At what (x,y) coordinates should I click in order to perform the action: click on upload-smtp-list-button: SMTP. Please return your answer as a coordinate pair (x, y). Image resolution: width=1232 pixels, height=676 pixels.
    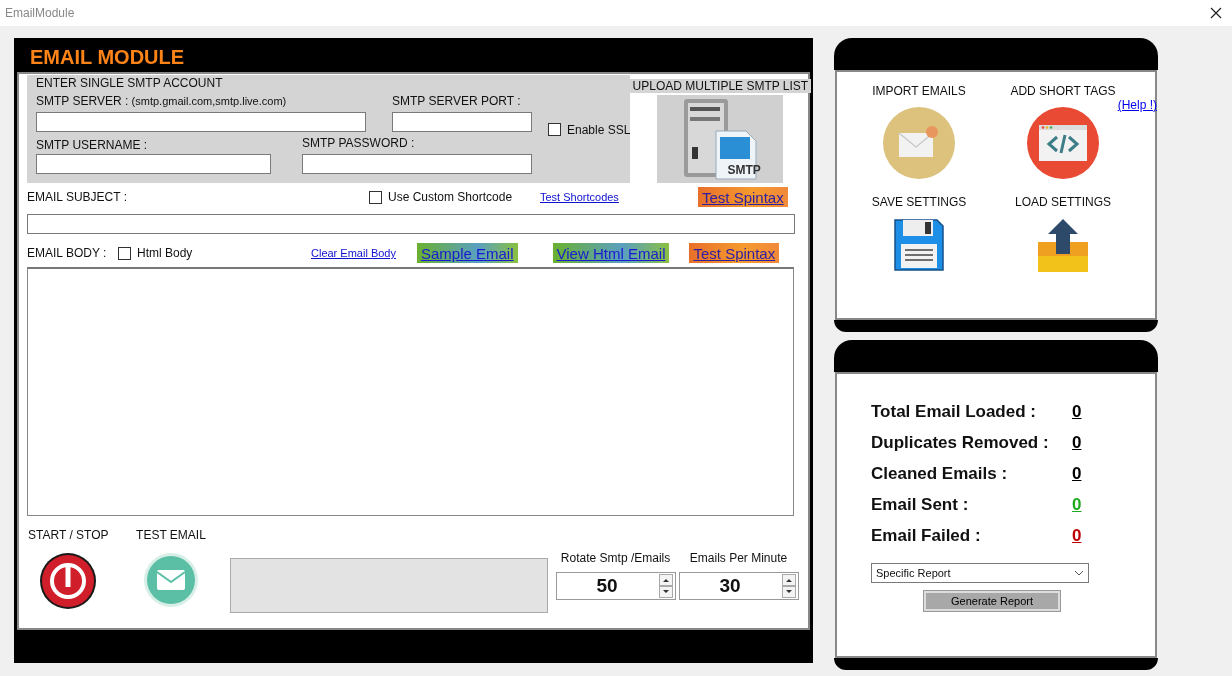
    Looking at the image, I should click on (720, 139).